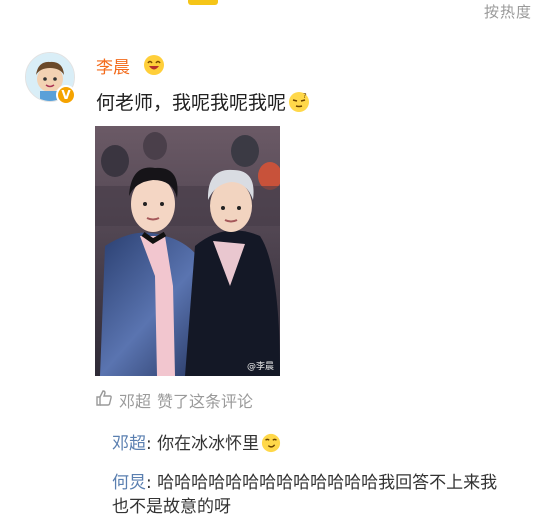 This screenshot has width=550, height=532. I want to click on reply-text: 你在冰冰怀里, so click(208, 444).